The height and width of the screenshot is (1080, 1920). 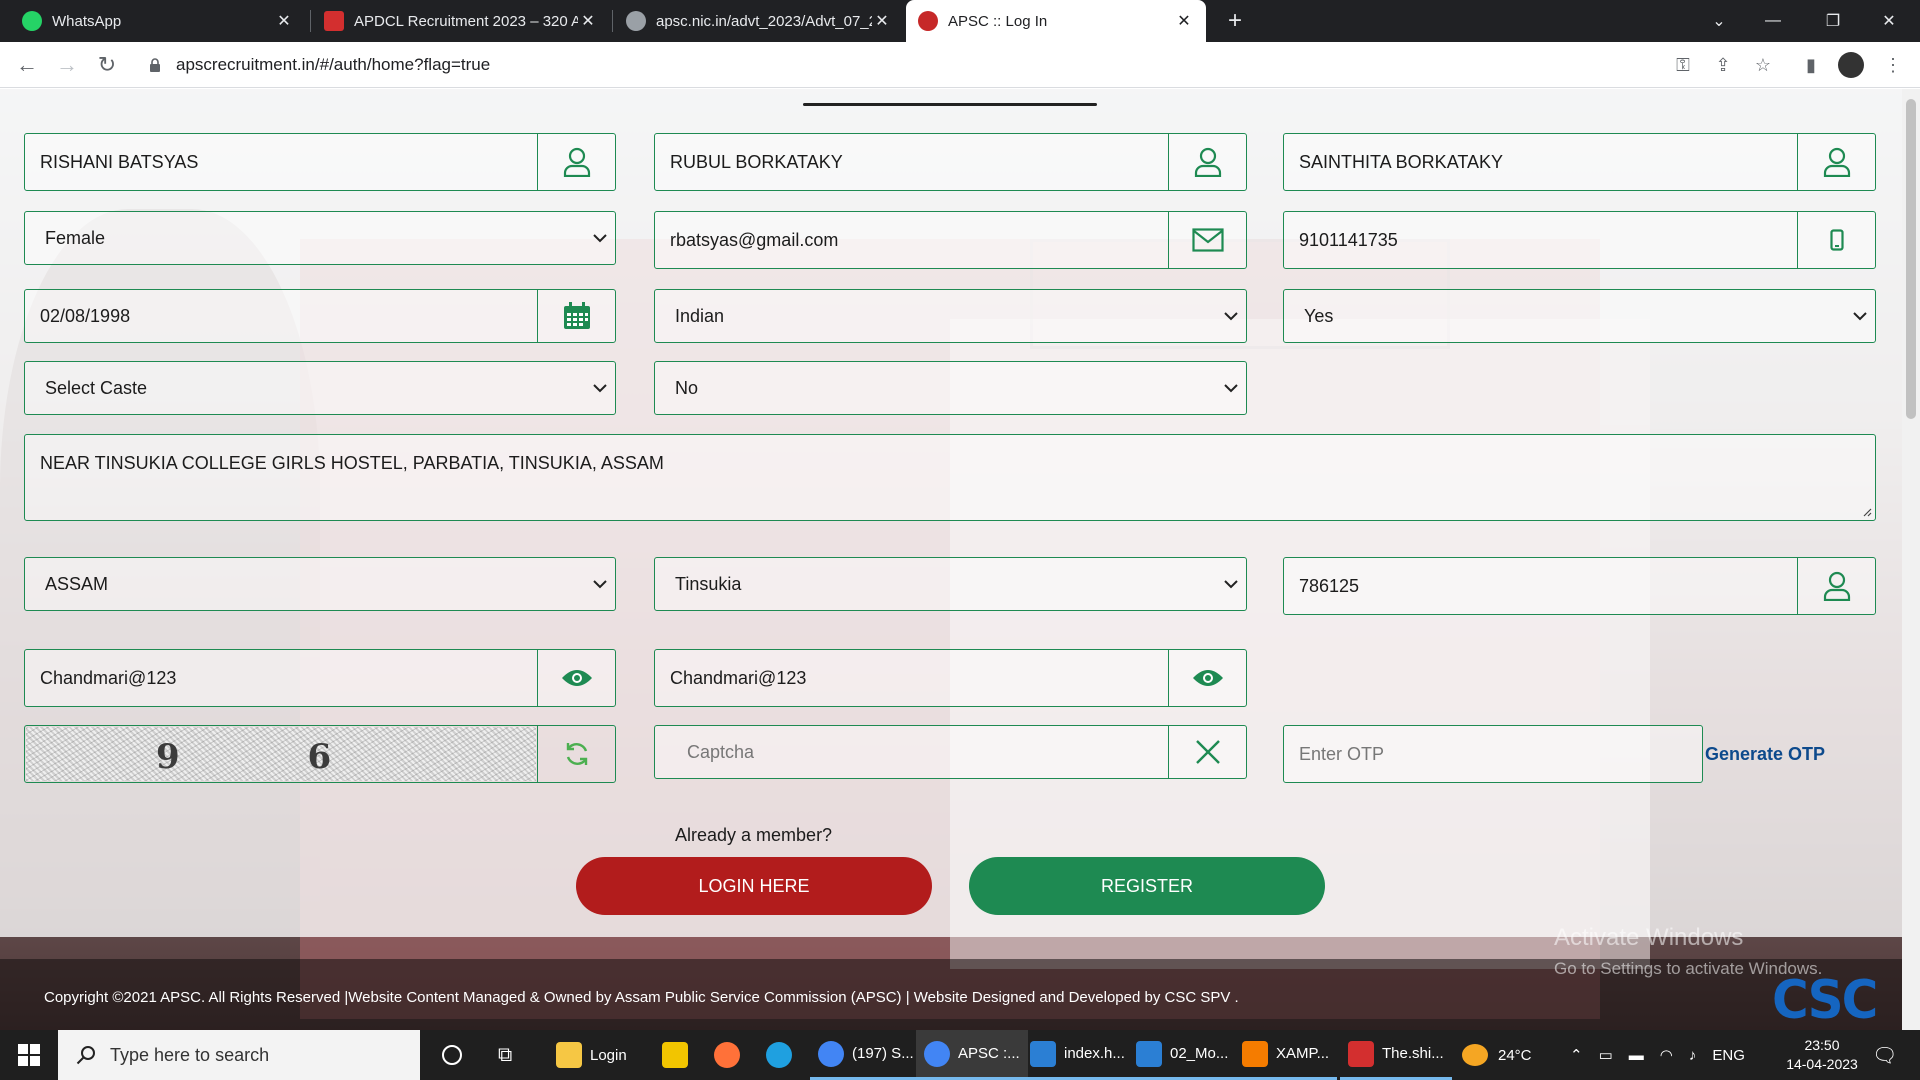 I want to click on scrollbar-thumb, so click(x=1911, y=259).